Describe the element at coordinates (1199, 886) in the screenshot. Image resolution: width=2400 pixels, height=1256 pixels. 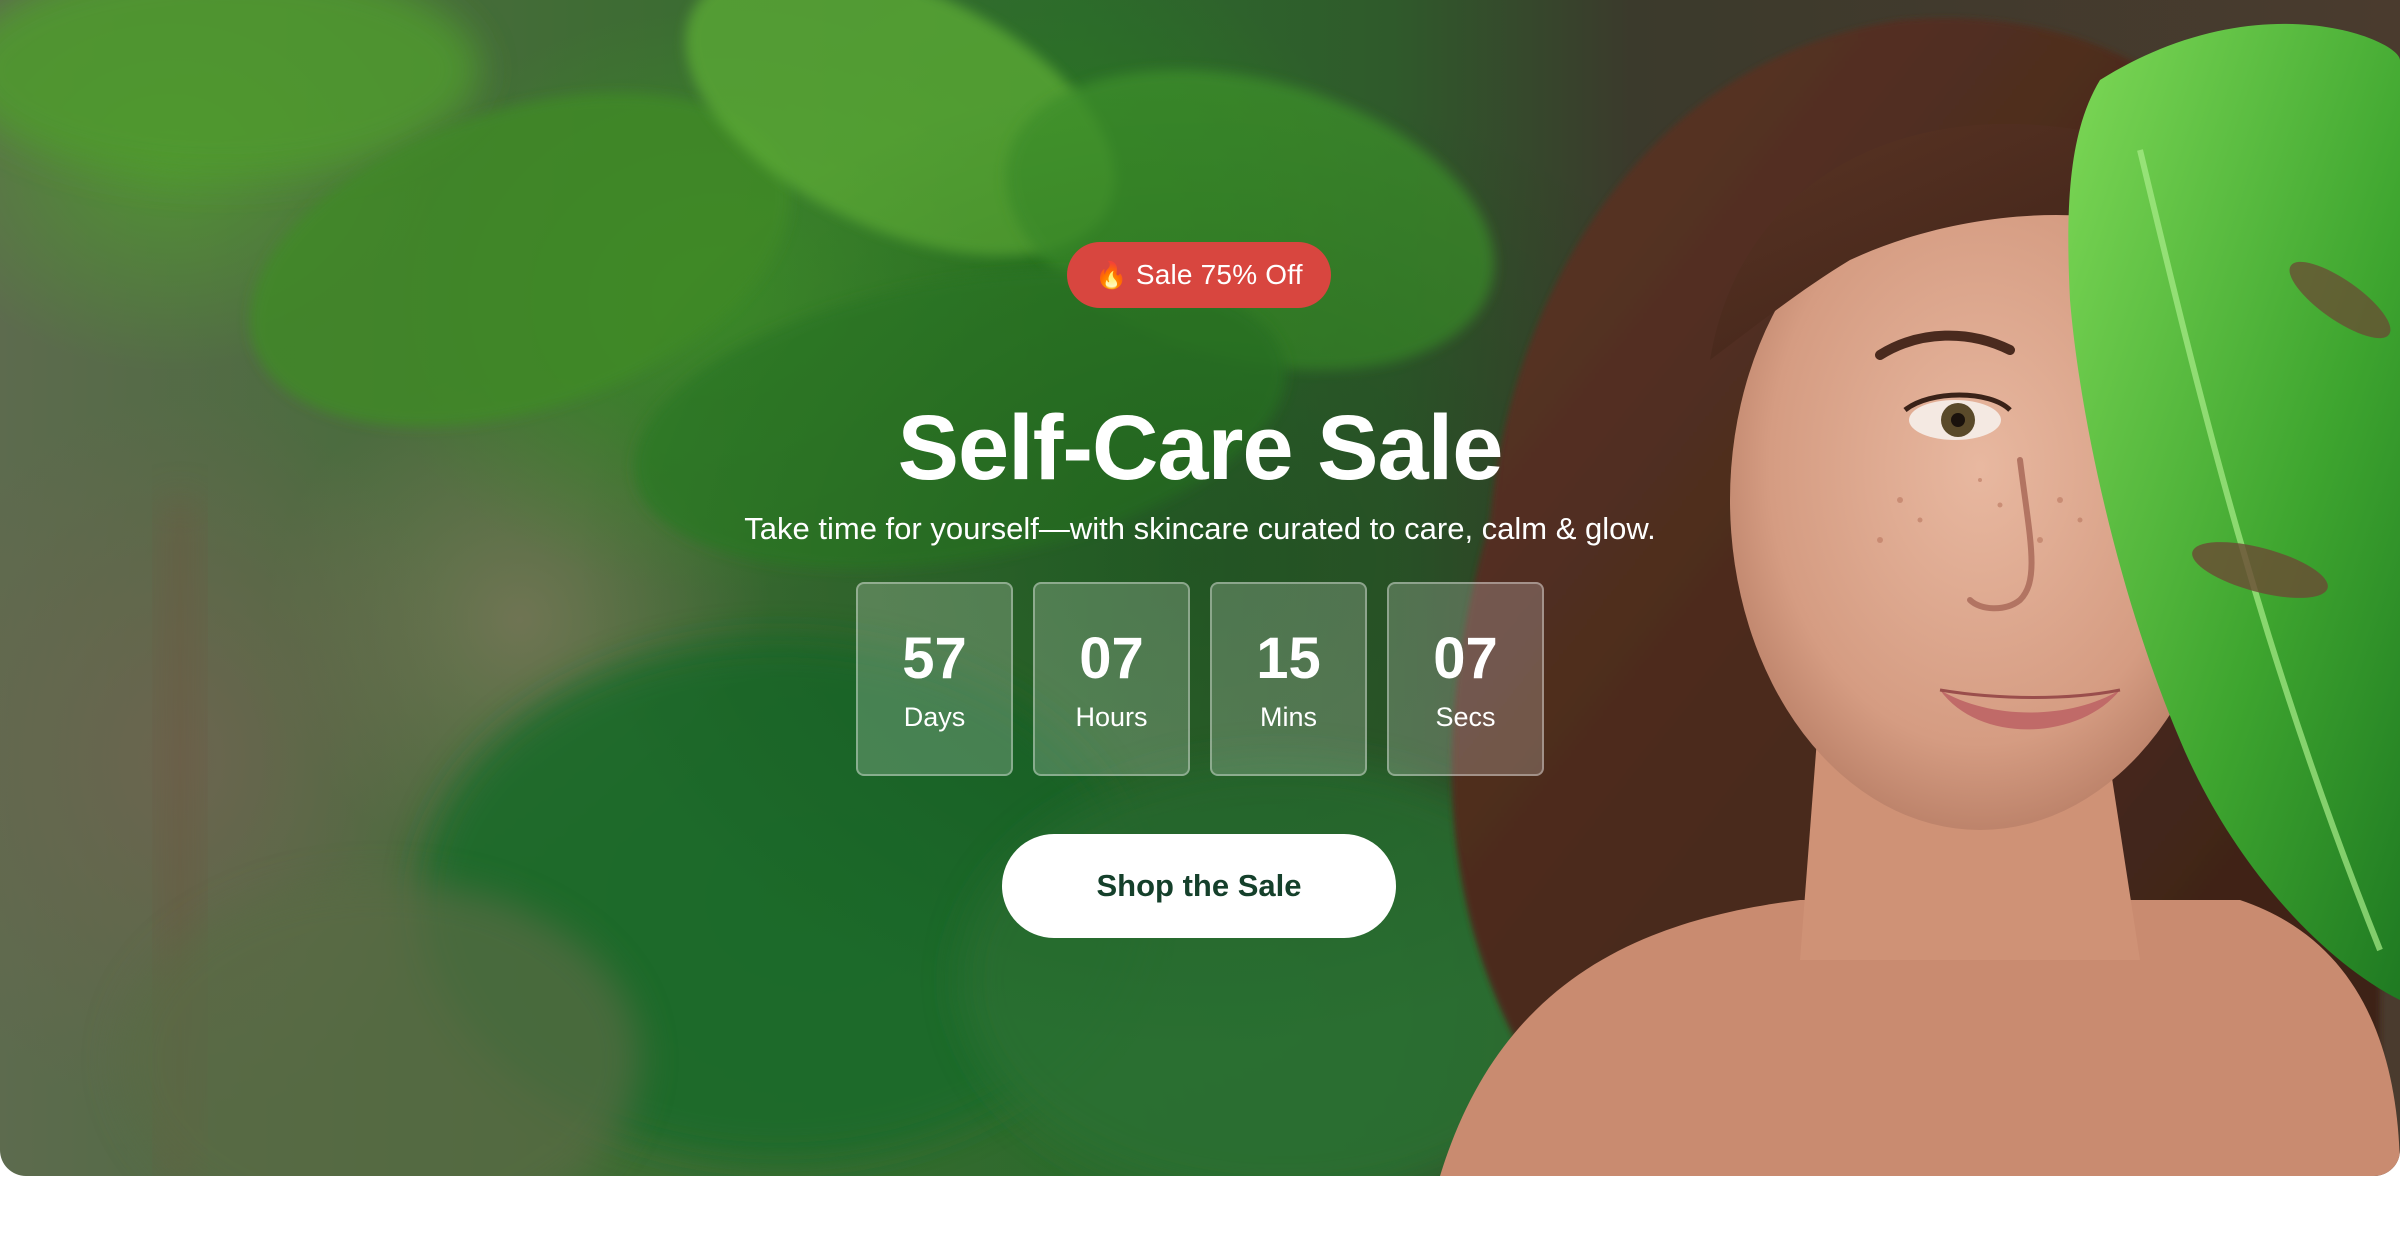
I see `shop-the-sale-button: Shop the Sale` at that location.